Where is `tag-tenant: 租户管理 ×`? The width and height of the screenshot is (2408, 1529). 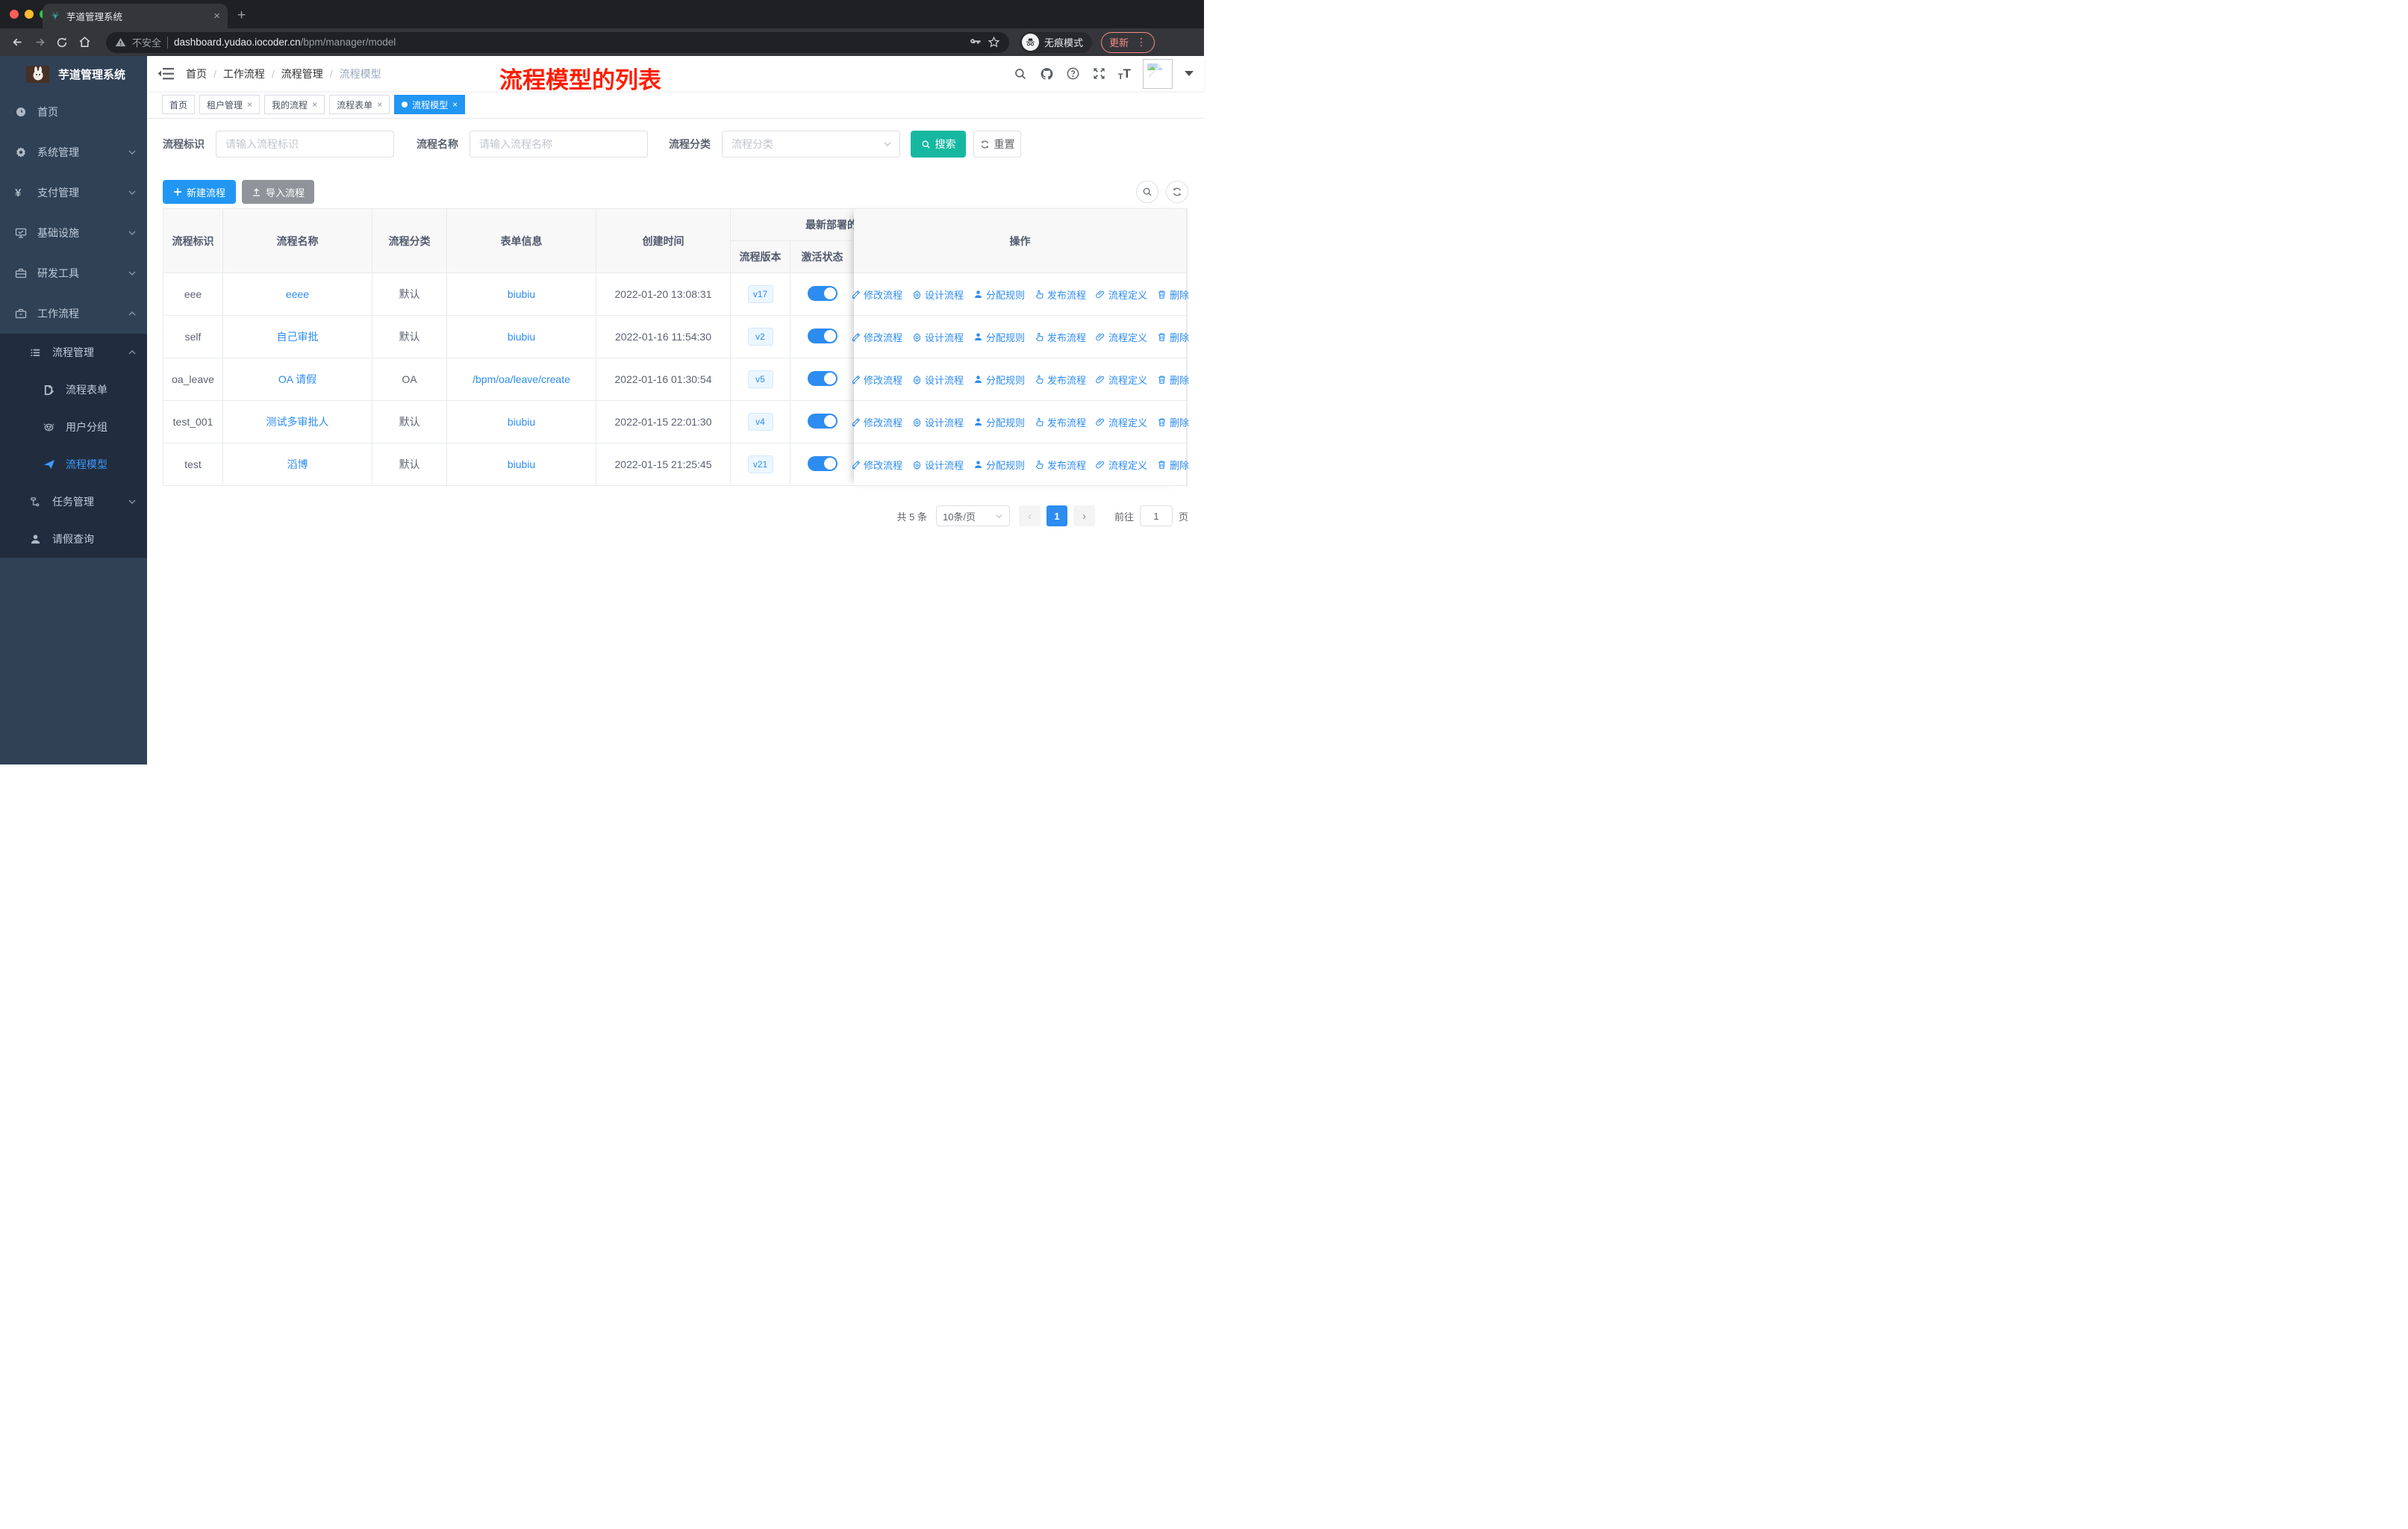
tag-tenant: 租户管理 × is located at coordinates (230, 105).